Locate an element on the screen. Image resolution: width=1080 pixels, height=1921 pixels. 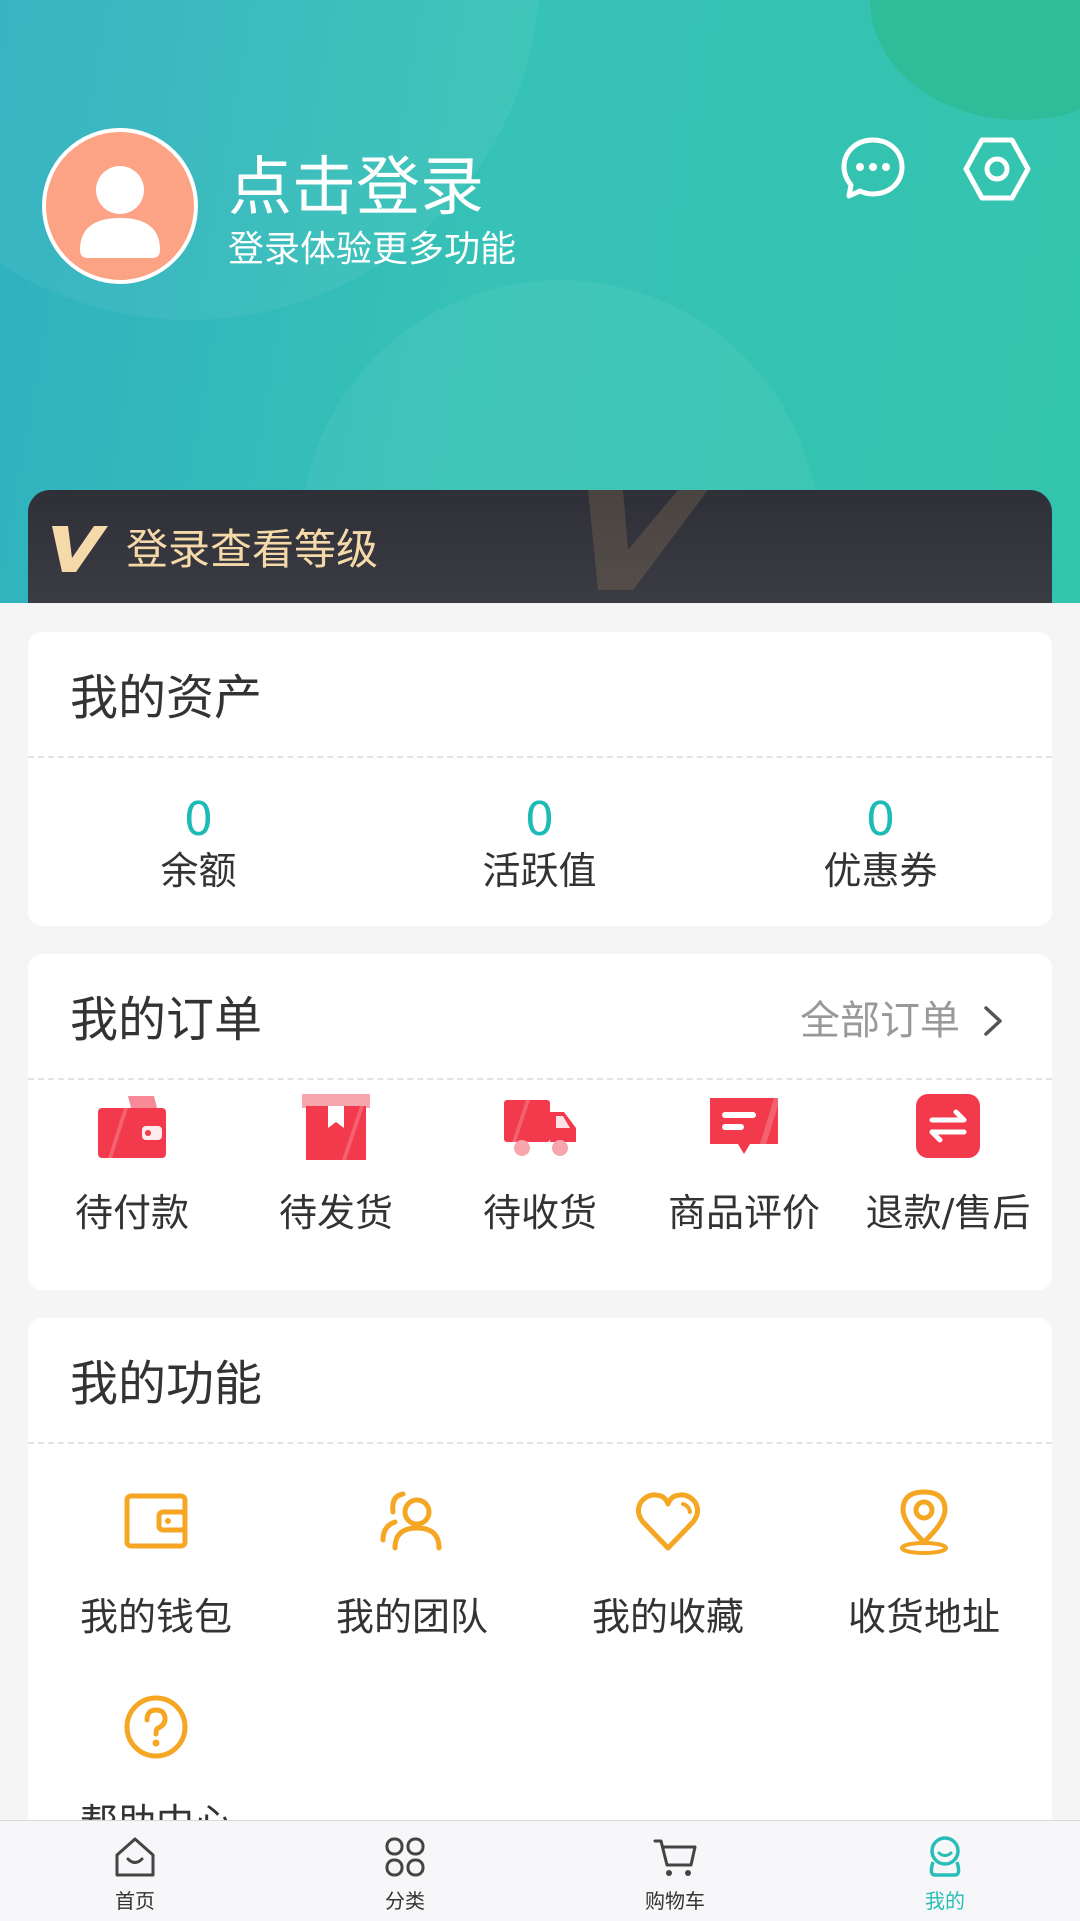
category-icon is located at coordinates (405, 1857).